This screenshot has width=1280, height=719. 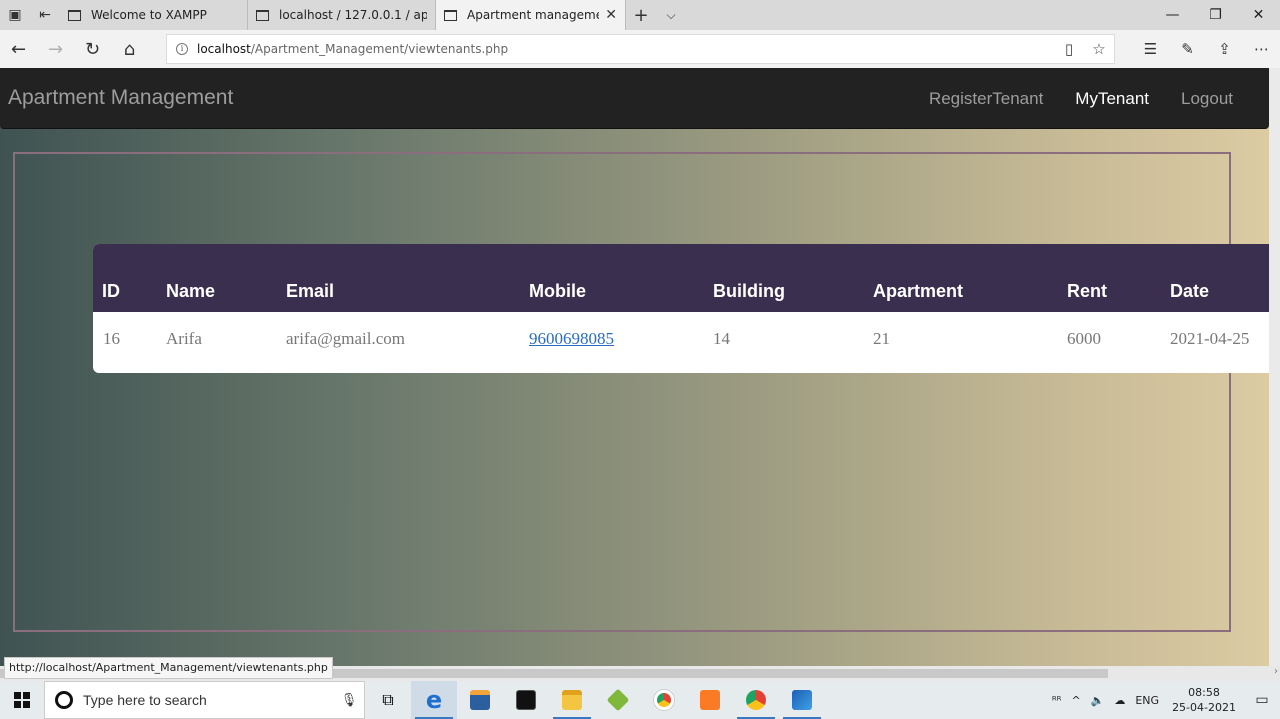 What do you see at coordinates (671, 15) in the screenshot?
I see `tab-preview-chevron-icon: ⌵` at bounding box center [671, 15].